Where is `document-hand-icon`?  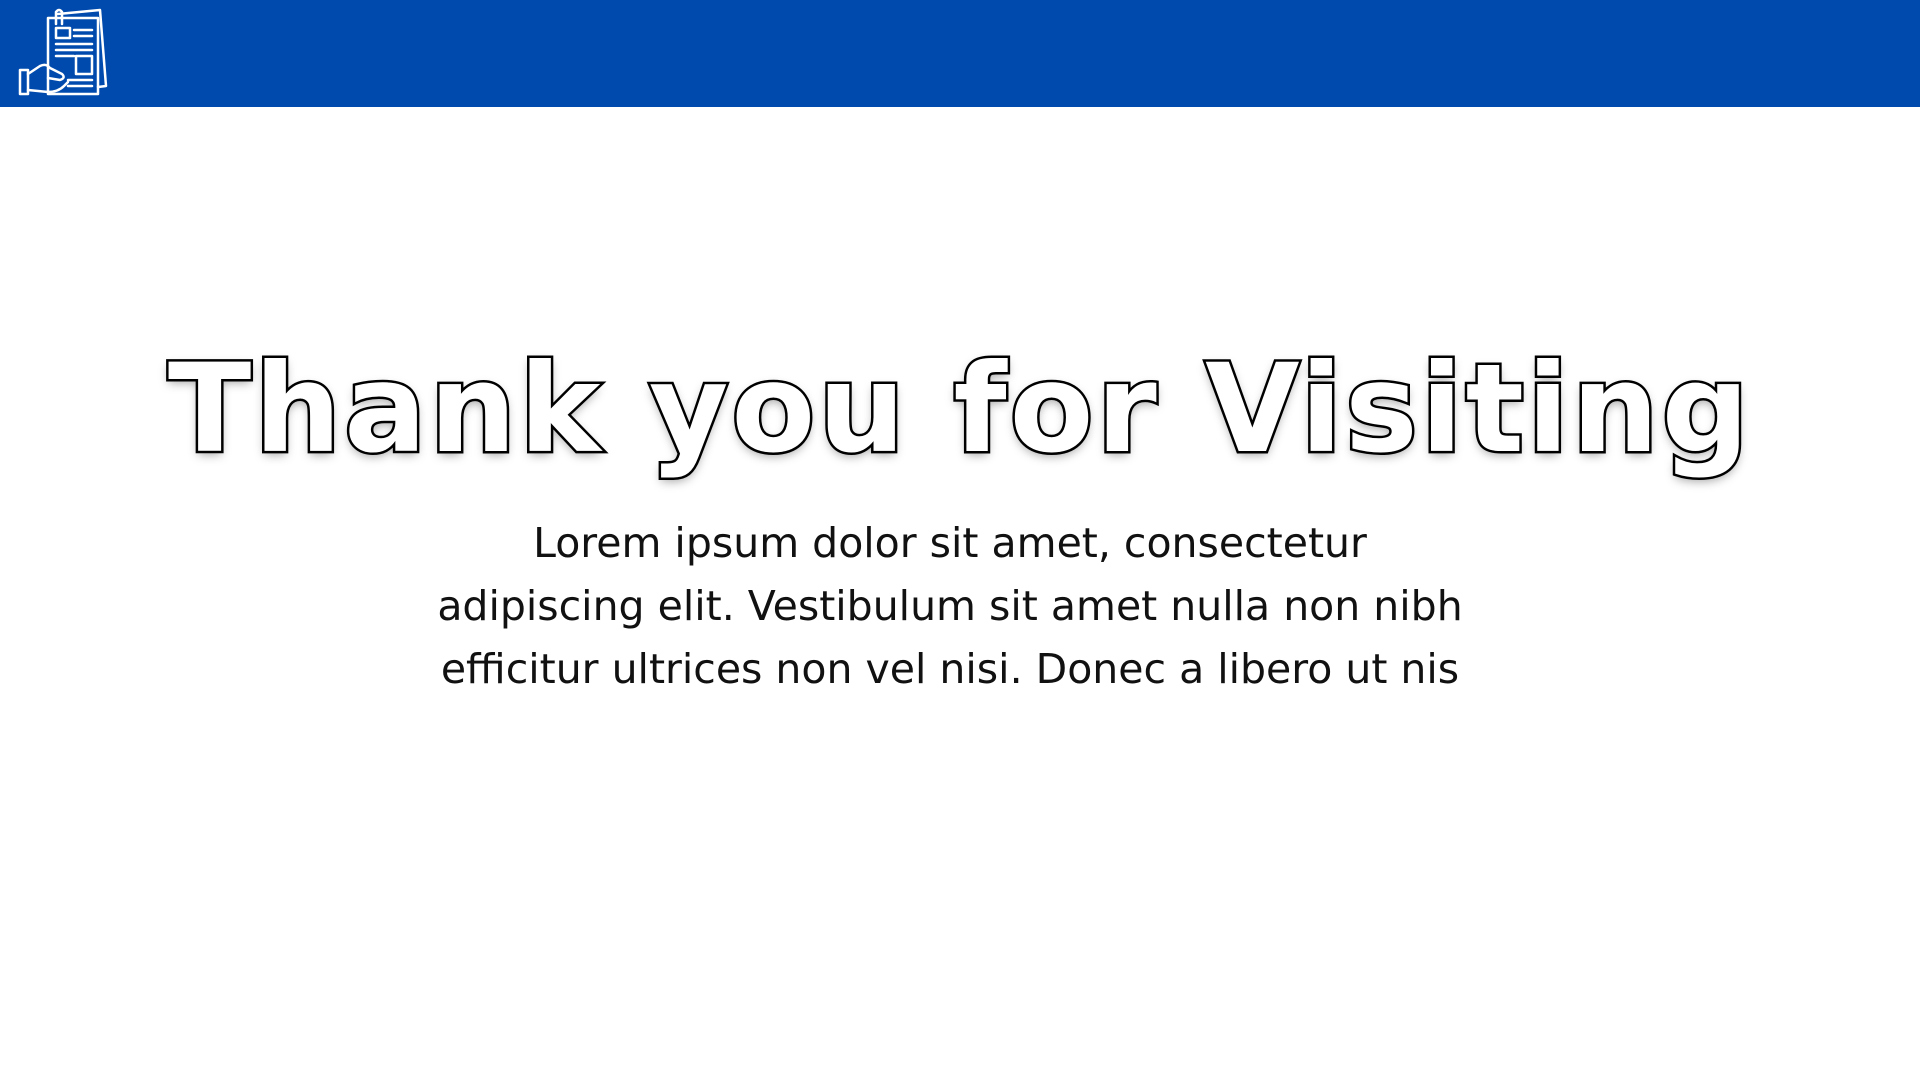 document-hand-icon is located at coordinates (64, 54).